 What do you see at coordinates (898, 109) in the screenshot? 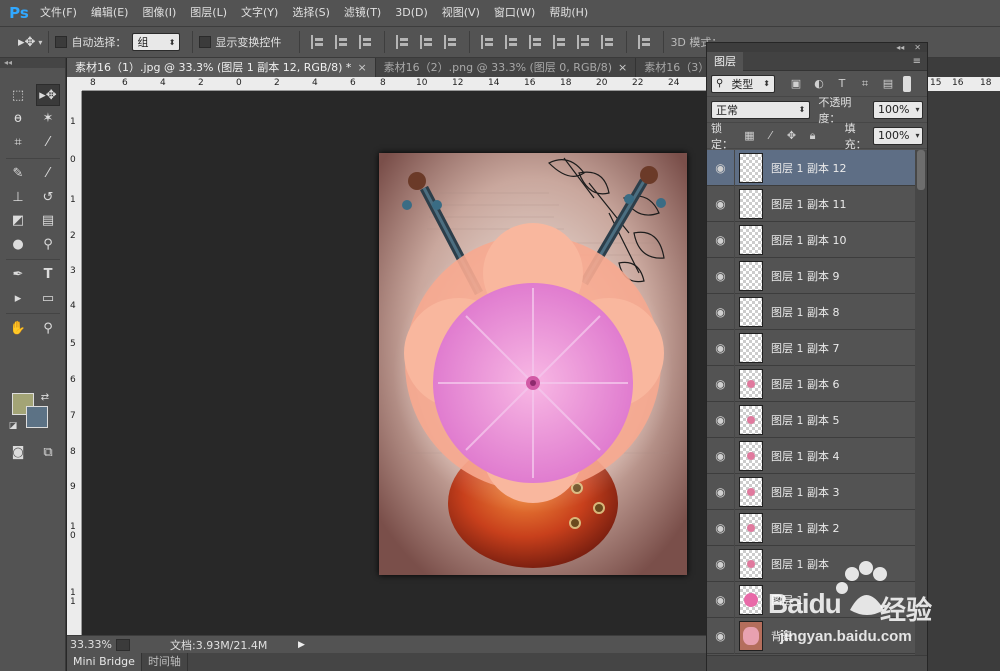
I see `opacity-input: 100% ▾` at bounding box center [898, 109].